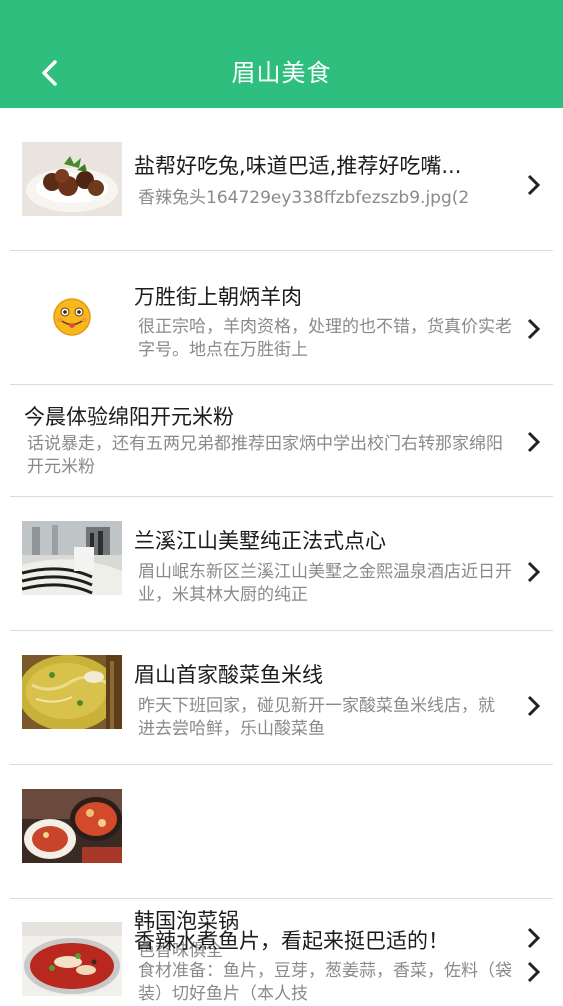 This screenshot has height=1006, width=563. Describe the element at coordinates (281, 54) in the screenshot. I see `app-header: 眉山美食` at that location.